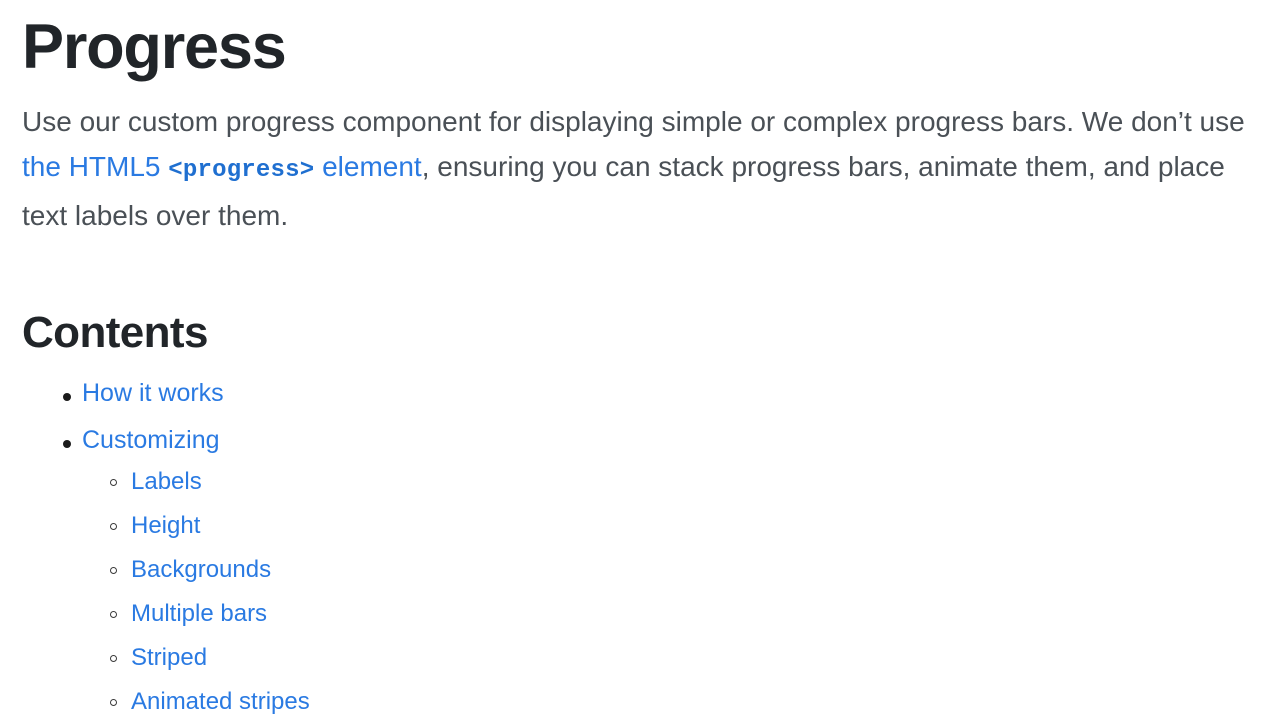 This screenshot has height=725, width=1278. What do you see at coordinates (153, 393) in the screenshot?
I see `toc-link-how-it-works: How it works` at bounding box center [153, 393].